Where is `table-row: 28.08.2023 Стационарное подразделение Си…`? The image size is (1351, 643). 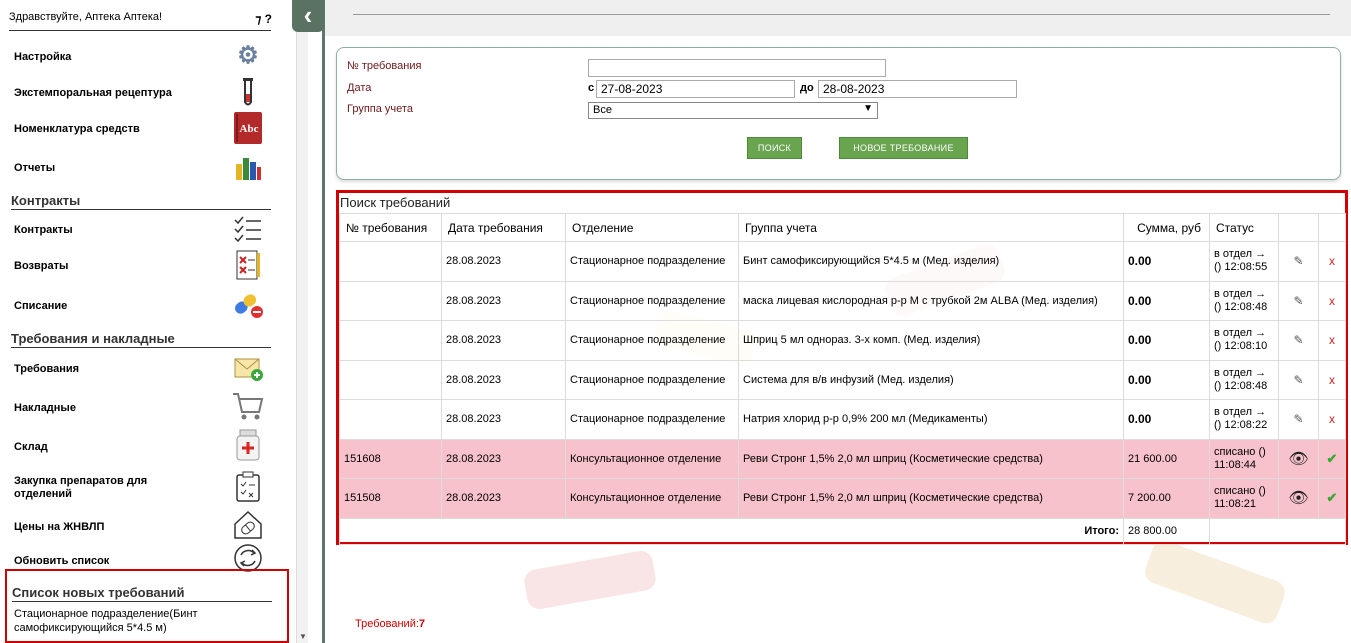
table-row: 28.08.2023 Стационарное подразделение Си… is located at coordinates (842, 379).